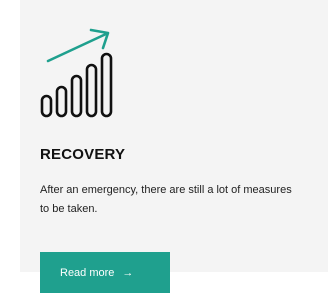 The height and width of the screenshot is (293, 328). Describe the element at coordinates (83, 154) in the screenshot. I see `card-title: RECOVERY` at that location.